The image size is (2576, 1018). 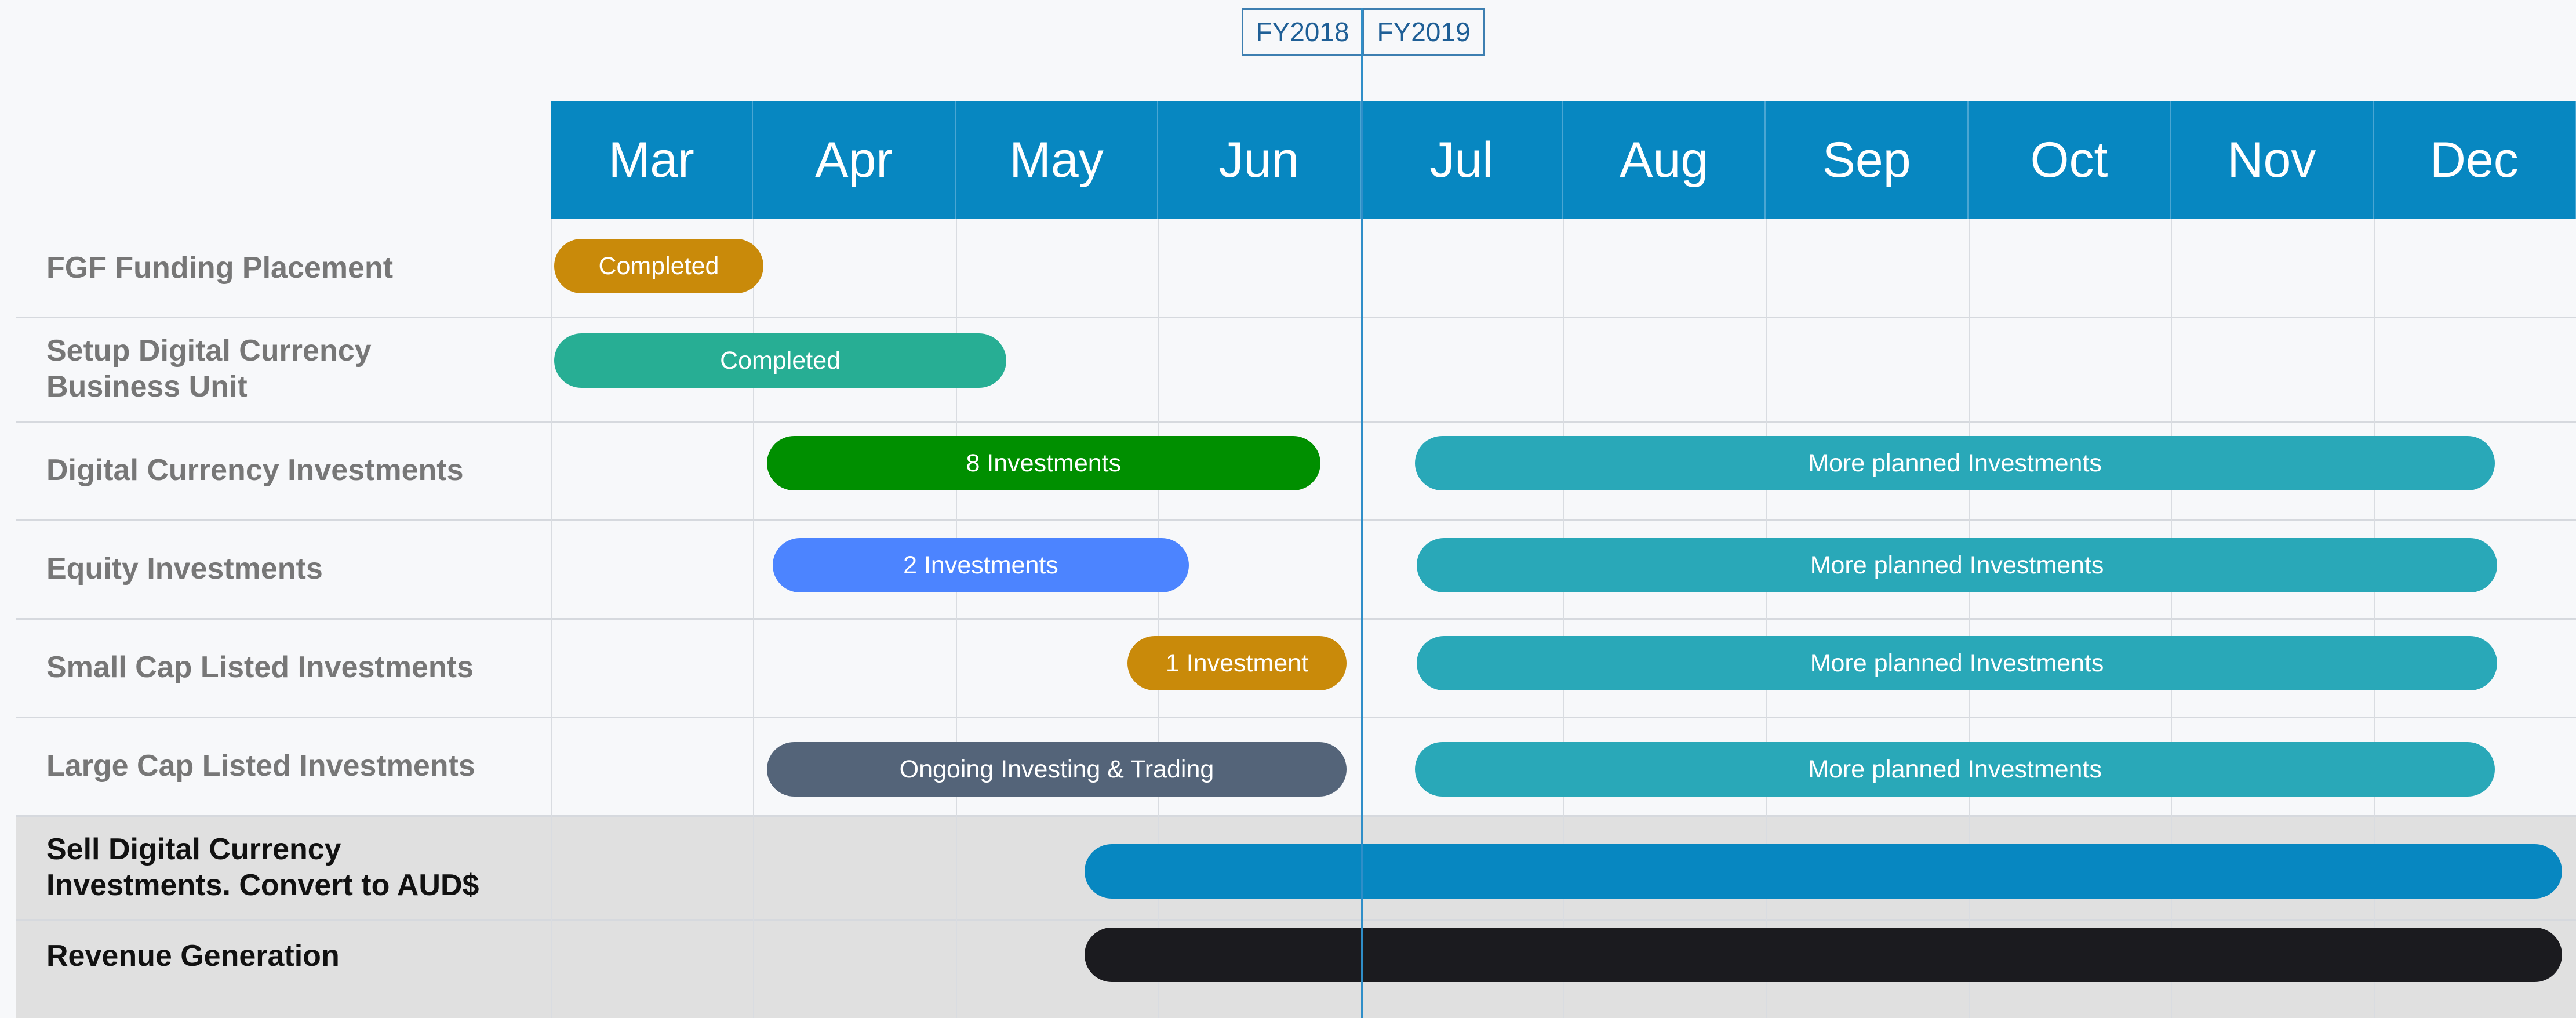 What do you see at coordinates (147, 386) in the screenshot?
I see `row-label-line: Business Unit` at bounding box center [147, 386].